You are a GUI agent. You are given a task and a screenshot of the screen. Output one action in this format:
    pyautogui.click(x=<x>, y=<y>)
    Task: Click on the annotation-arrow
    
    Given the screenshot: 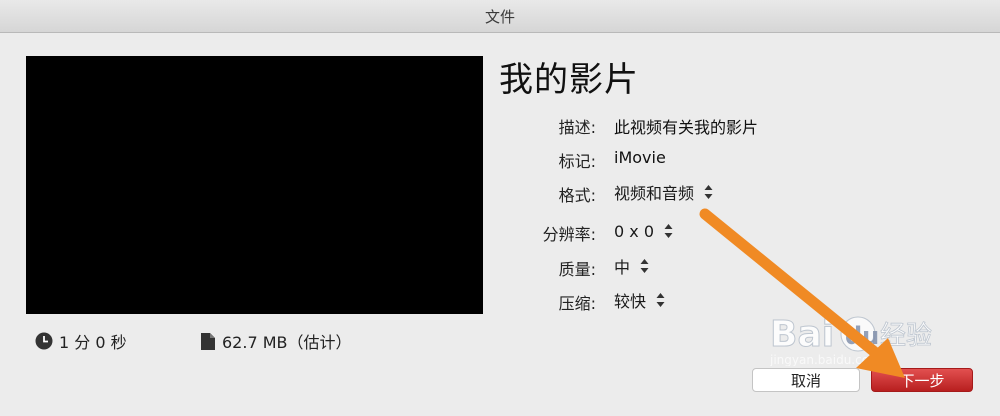 What is the action you would take?
    pyautogui.click(x=802, y=293)
    